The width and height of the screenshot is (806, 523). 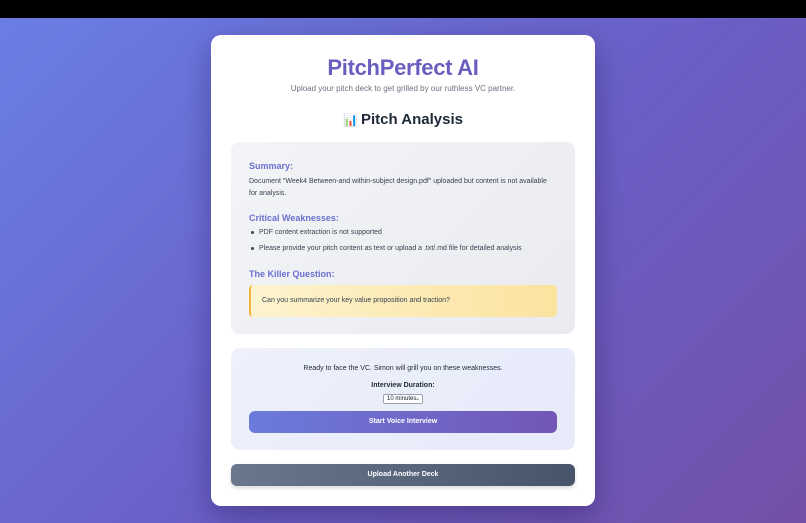 What do you see at coordinates (403, 385) in the screenshot?
I see `interview-duration-label: Interview Duration:` at bounding box center [403, 385].